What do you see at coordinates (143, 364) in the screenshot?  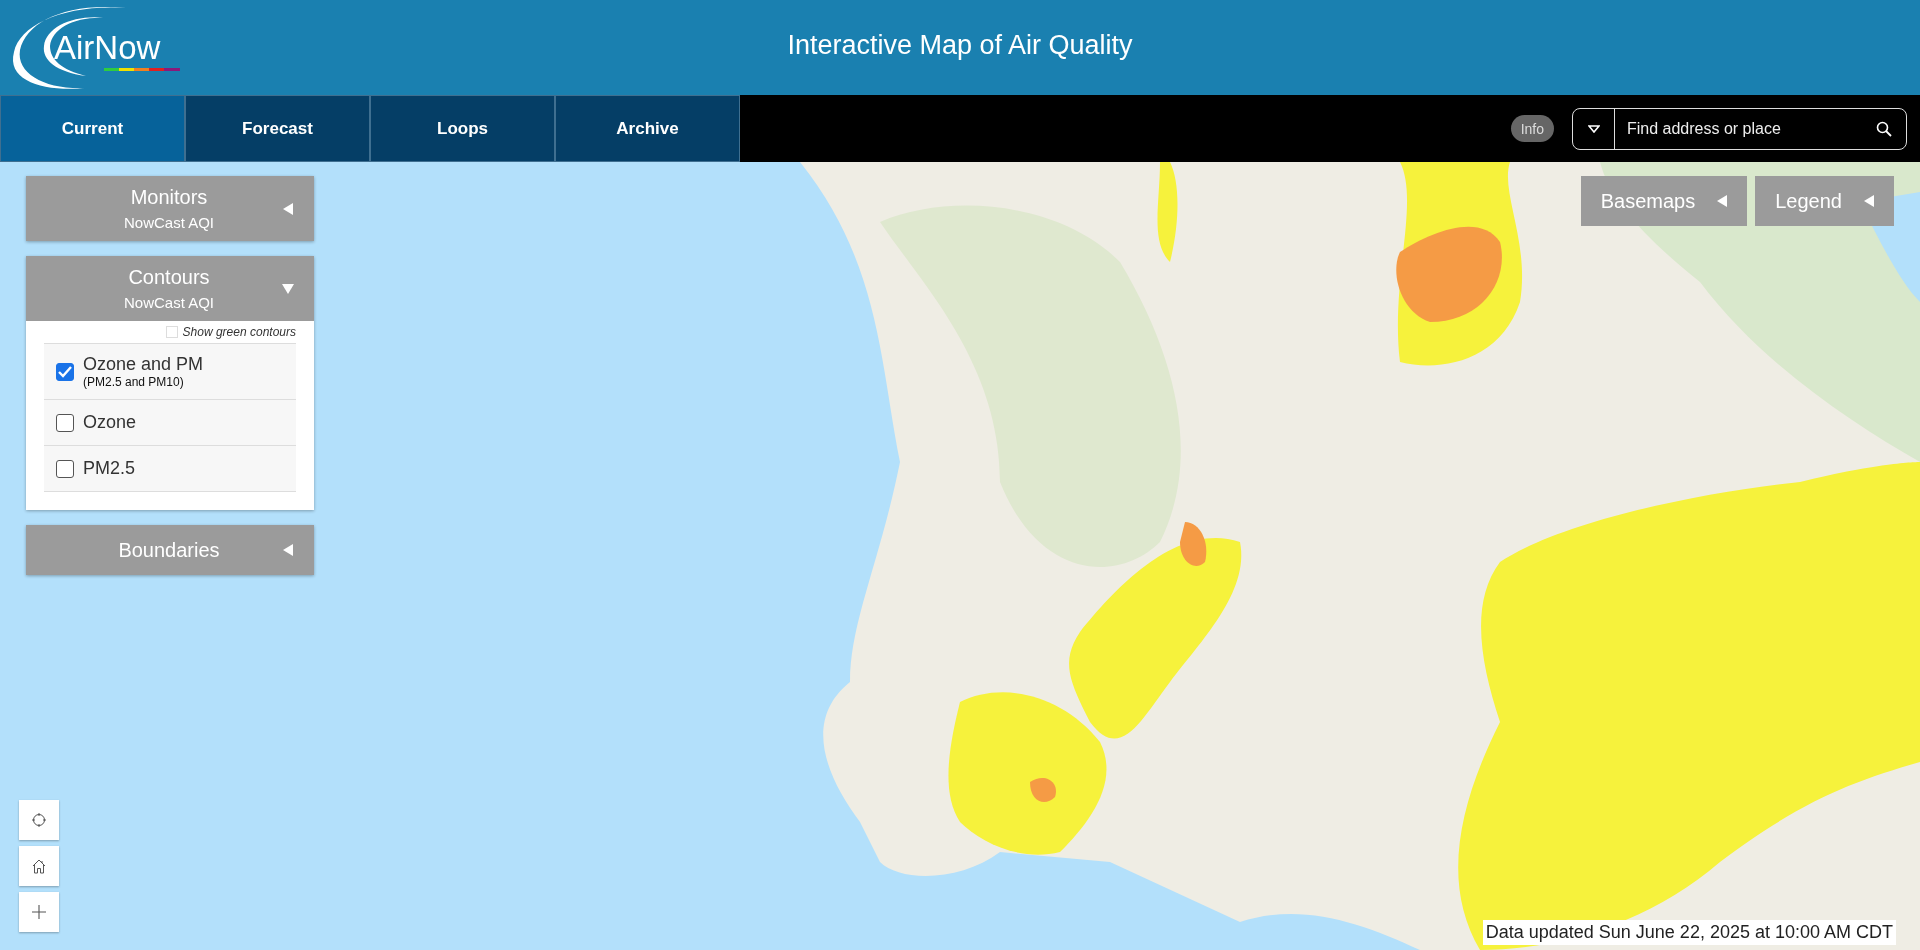 I see `item-label: Ozone and PM` at bounding box center [143, 364].